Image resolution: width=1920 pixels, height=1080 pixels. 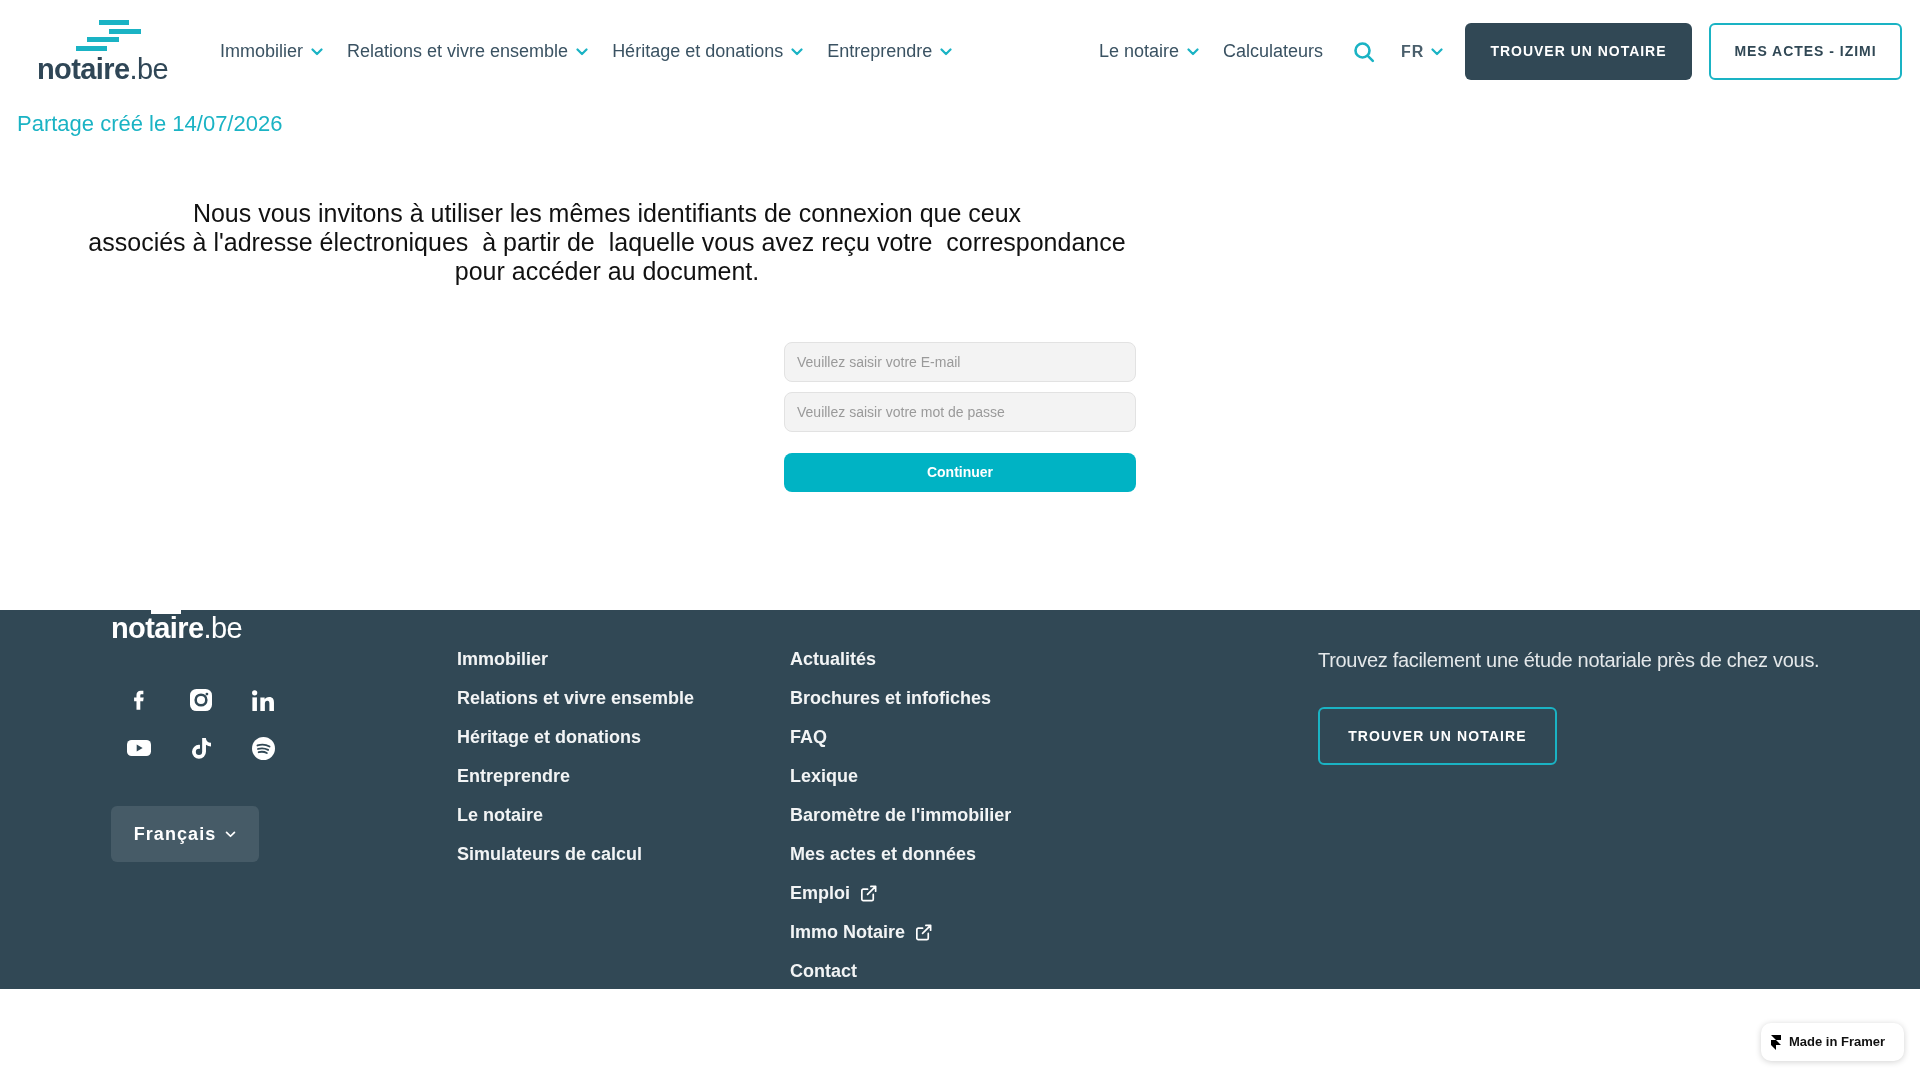 I want to click on share-date-text: Partage créé le 14/07/2026, so click(x=150, y=124).